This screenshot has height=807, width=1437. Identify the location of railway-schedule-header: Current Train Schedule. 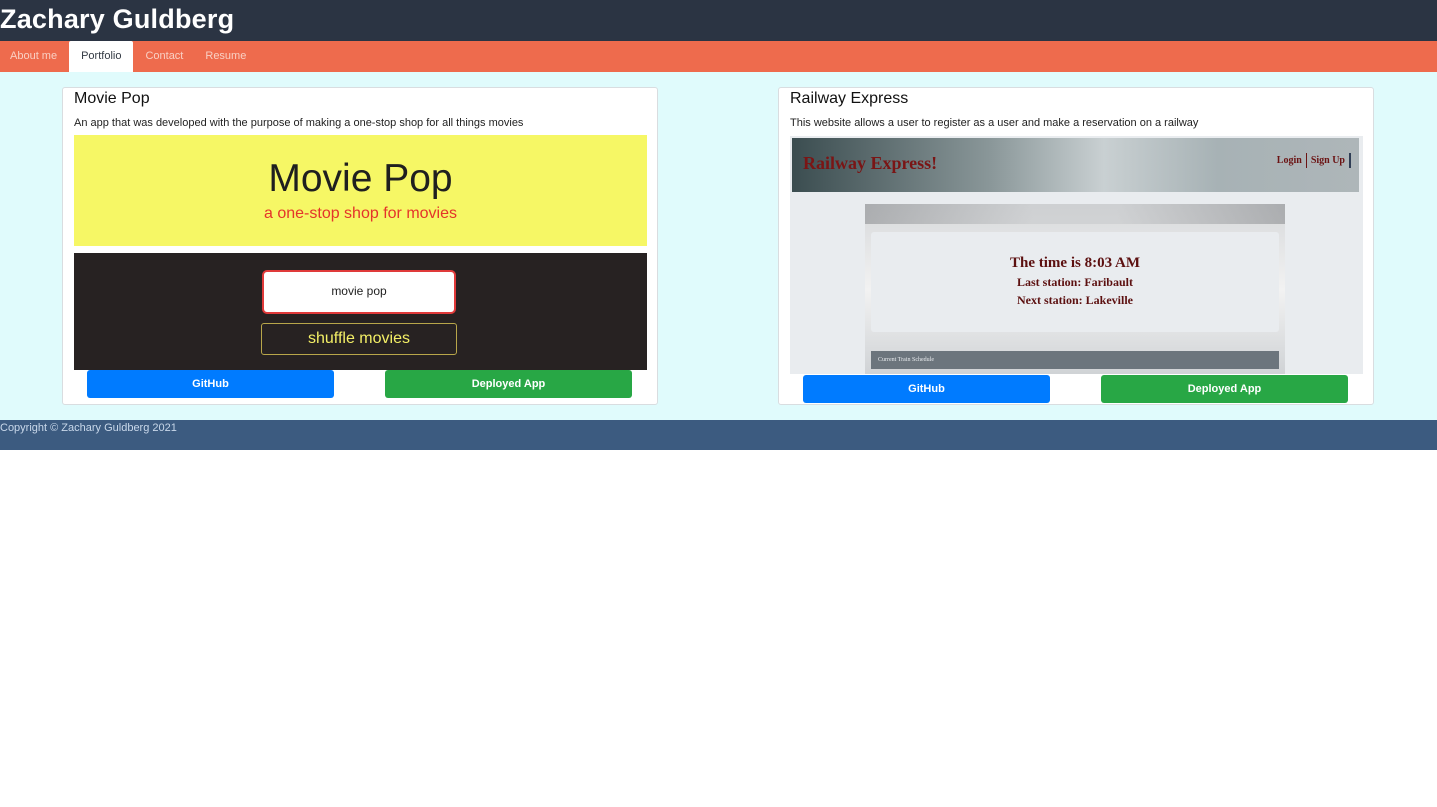
(1075, 360).